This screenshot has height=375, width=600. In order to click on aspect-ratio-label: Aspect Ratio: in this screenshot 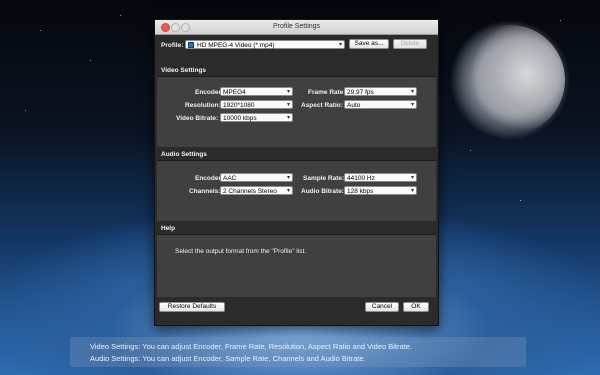, I will do `click(322, 105)`.